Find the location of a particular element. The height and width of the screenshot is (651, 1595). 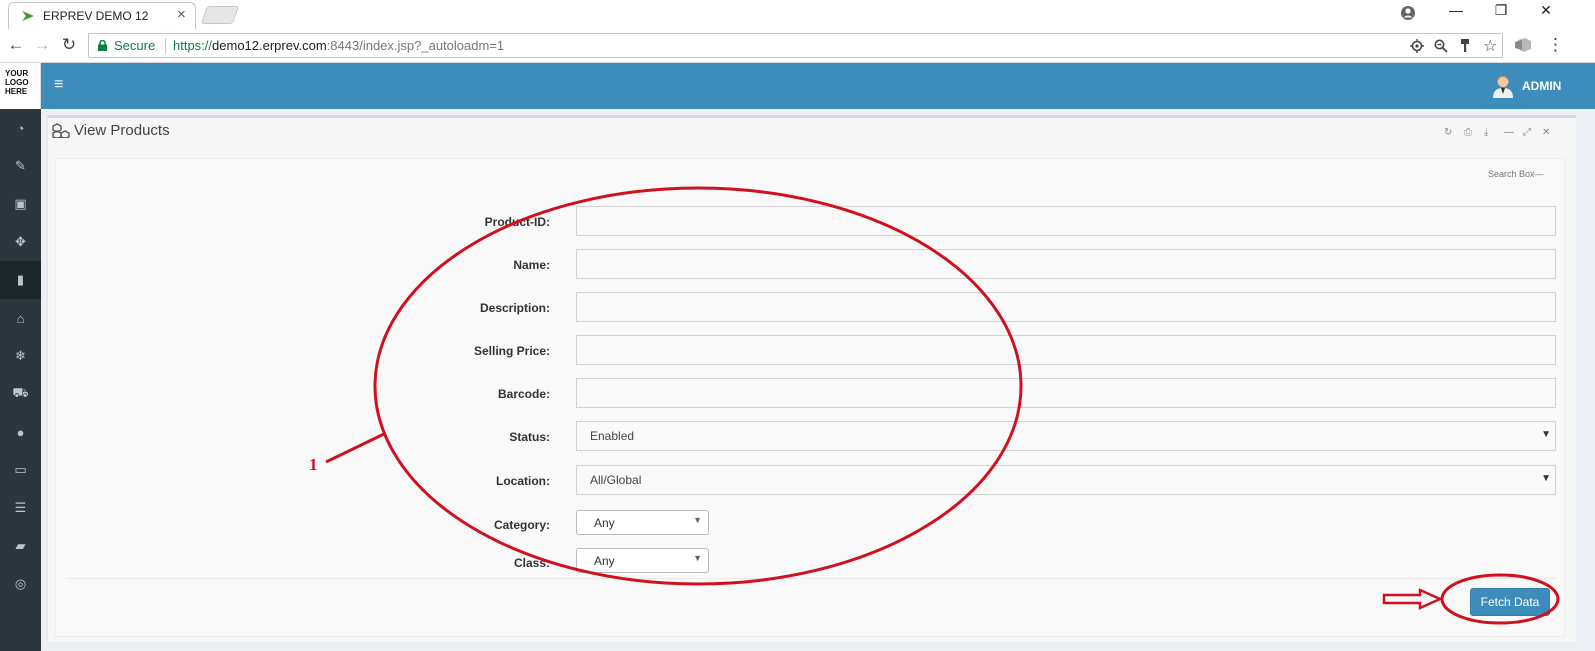

sidebar: ◔ ✎ ▣ ✥ ▮ ⌂ ❄ ⛟ ● ▭ ☰ ▰ ◎ is located at coordinates (20, 380).